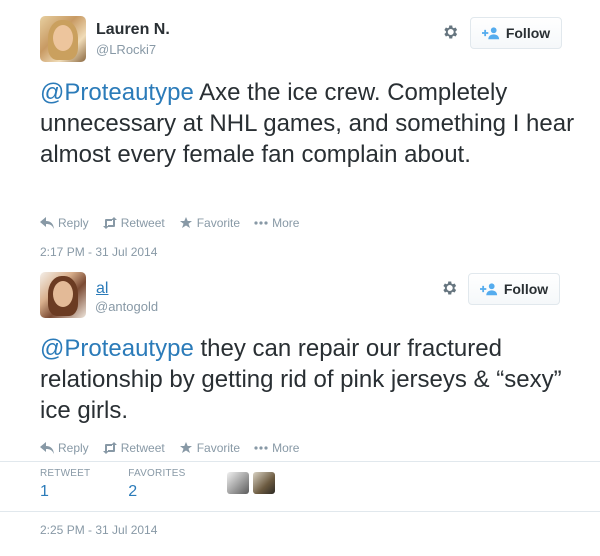 Image resolution: width=600 pixels, height=556 pixels. What do you see at coordinates (102, 289) in the screenshot?
I see `display-name: al` at bounding box center [102, 289].